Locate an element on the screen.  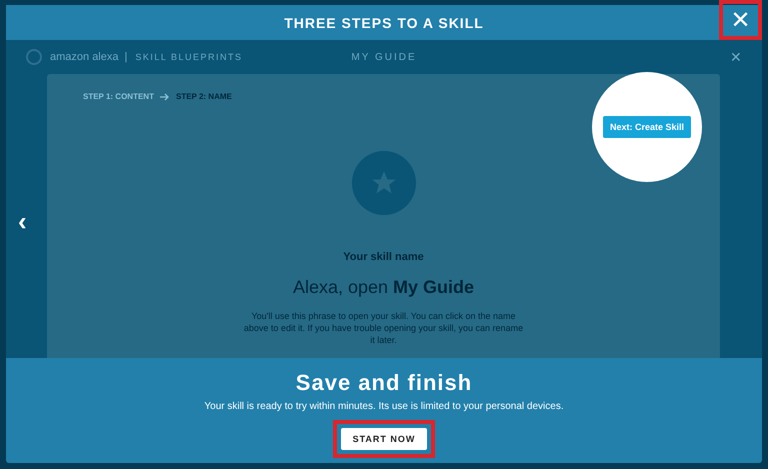
start-now-button: START NOW is located at coordinates (384, 439).